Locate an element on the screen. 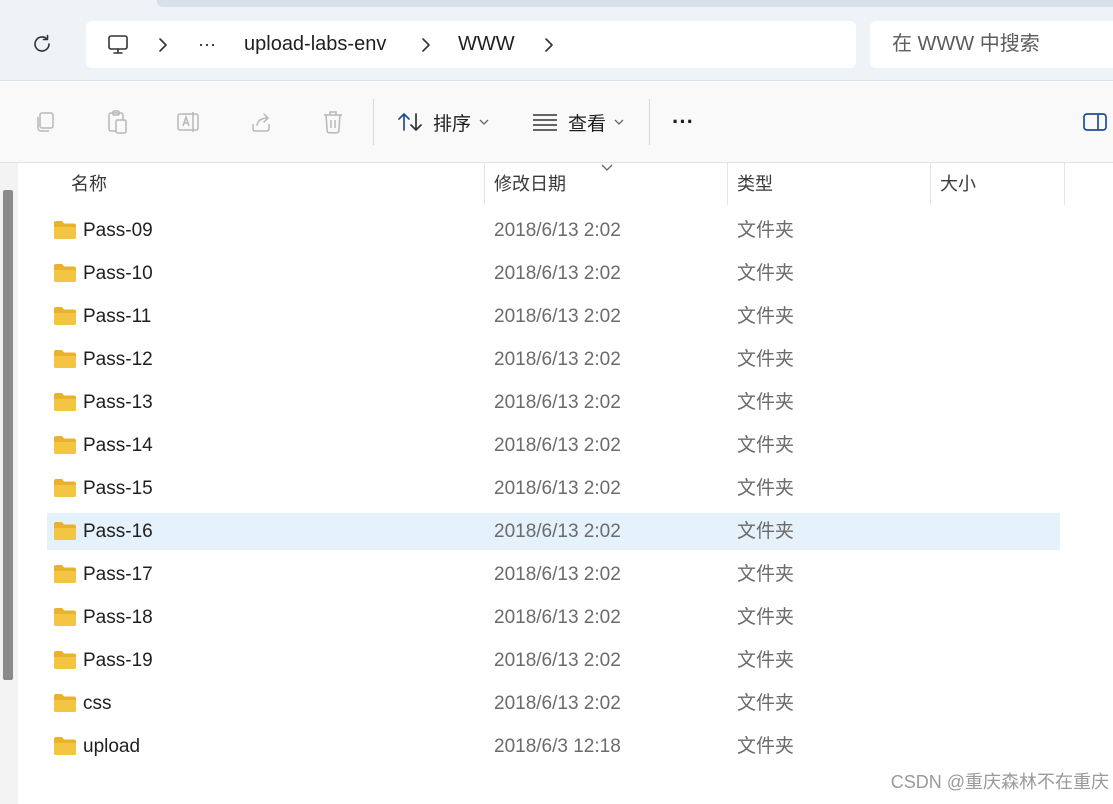 The height and width of the screenshot is (804, 1113). file-row: Pass-11 2018/6/13 2:02 文件夹 is located at coordinates (553, 316).